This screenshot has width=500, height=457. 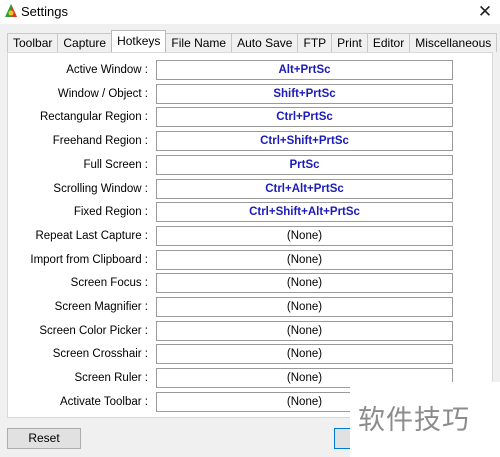 What do you see at coordinates (44, 11) in the screenshot?
I see `window-title: Settings` at bounding box center [44, 11].